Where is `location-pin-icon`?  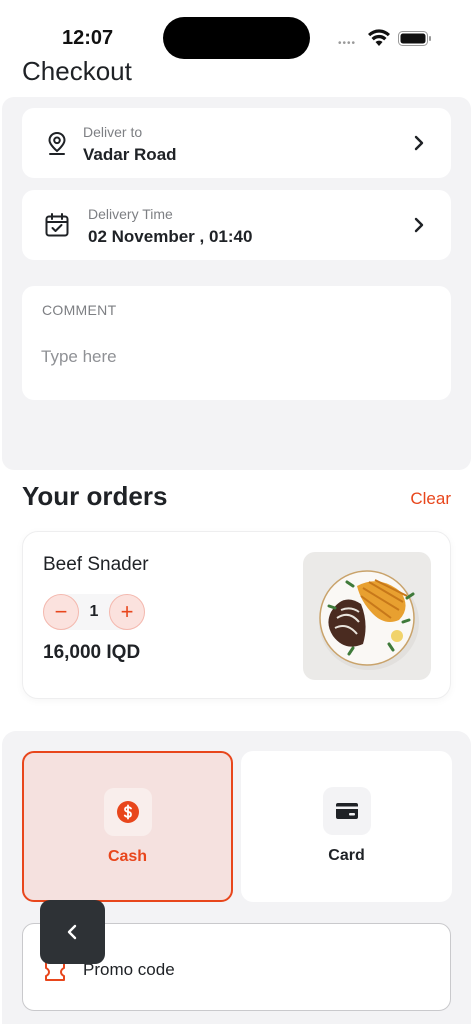
location-pin-icon is located at coordinates (57, 143).